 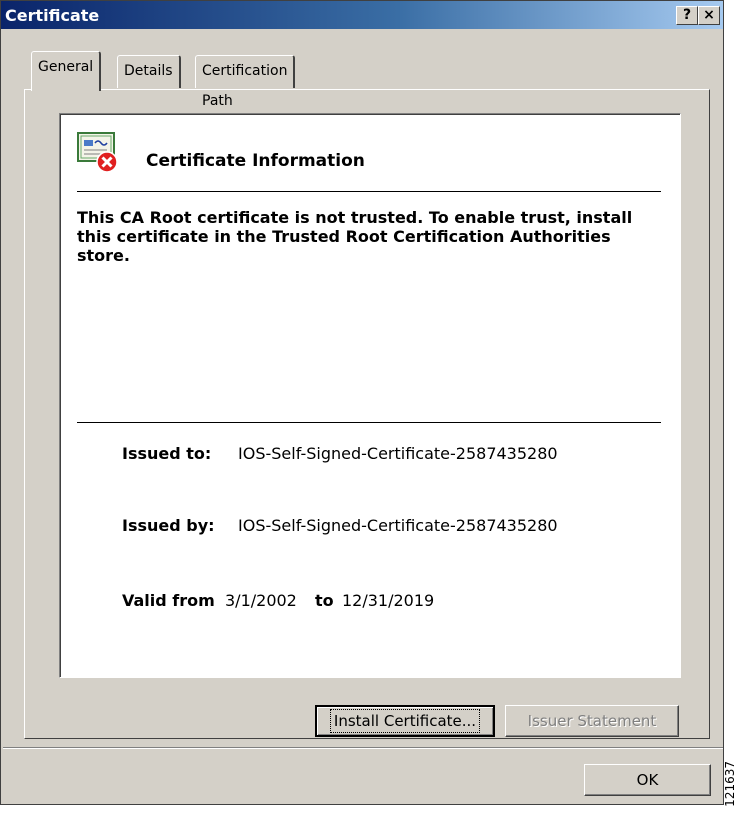 What do you see at coordinates (362, 15) in the screenshot?
I see `title-bar: Certificate ? ×` at bounding box center [362, 15].